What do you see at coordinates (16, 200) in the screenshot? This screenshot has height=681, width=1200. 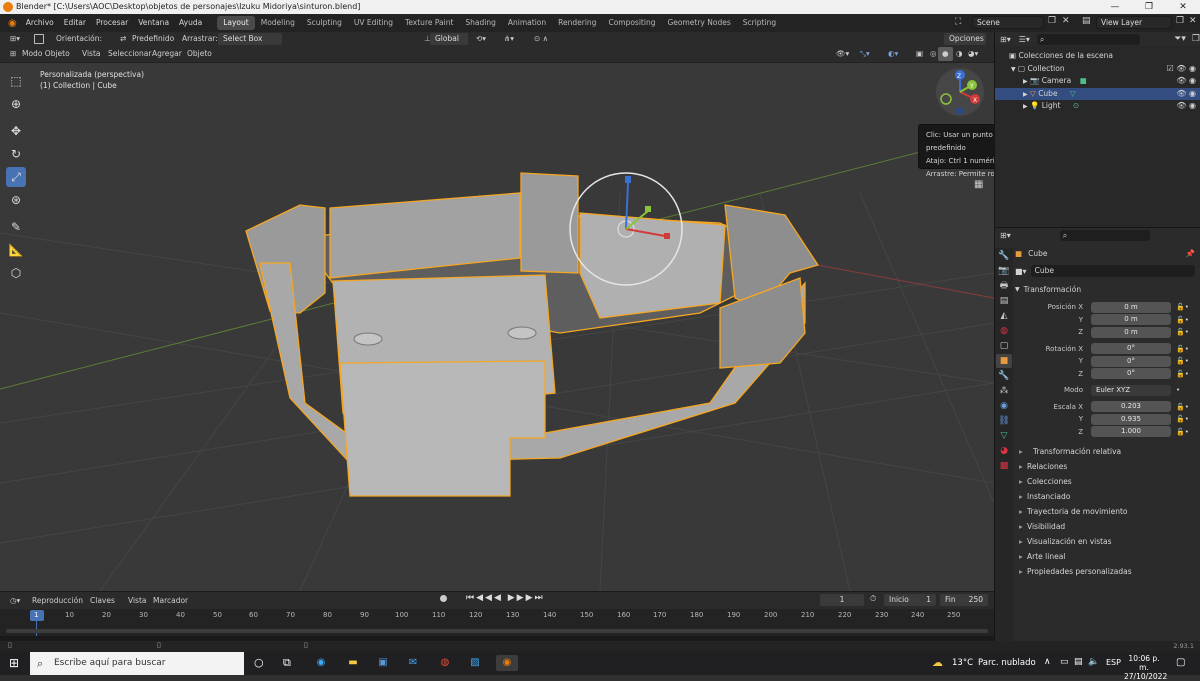 I see `transform-tool-icon: ⊛` at bounding box center [16, 200].